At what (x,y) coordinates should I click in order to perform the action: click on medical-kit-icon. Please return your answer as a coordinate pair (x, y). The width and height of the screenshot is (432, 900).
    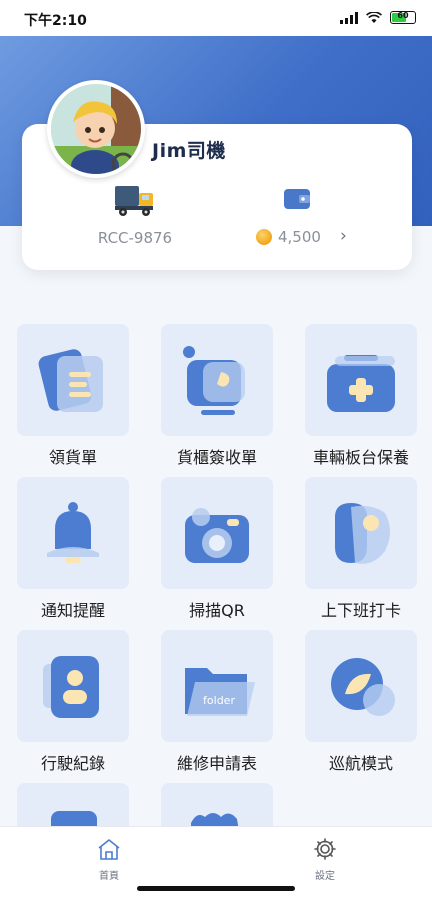
    Looking at the image, I should click on (361, 383).